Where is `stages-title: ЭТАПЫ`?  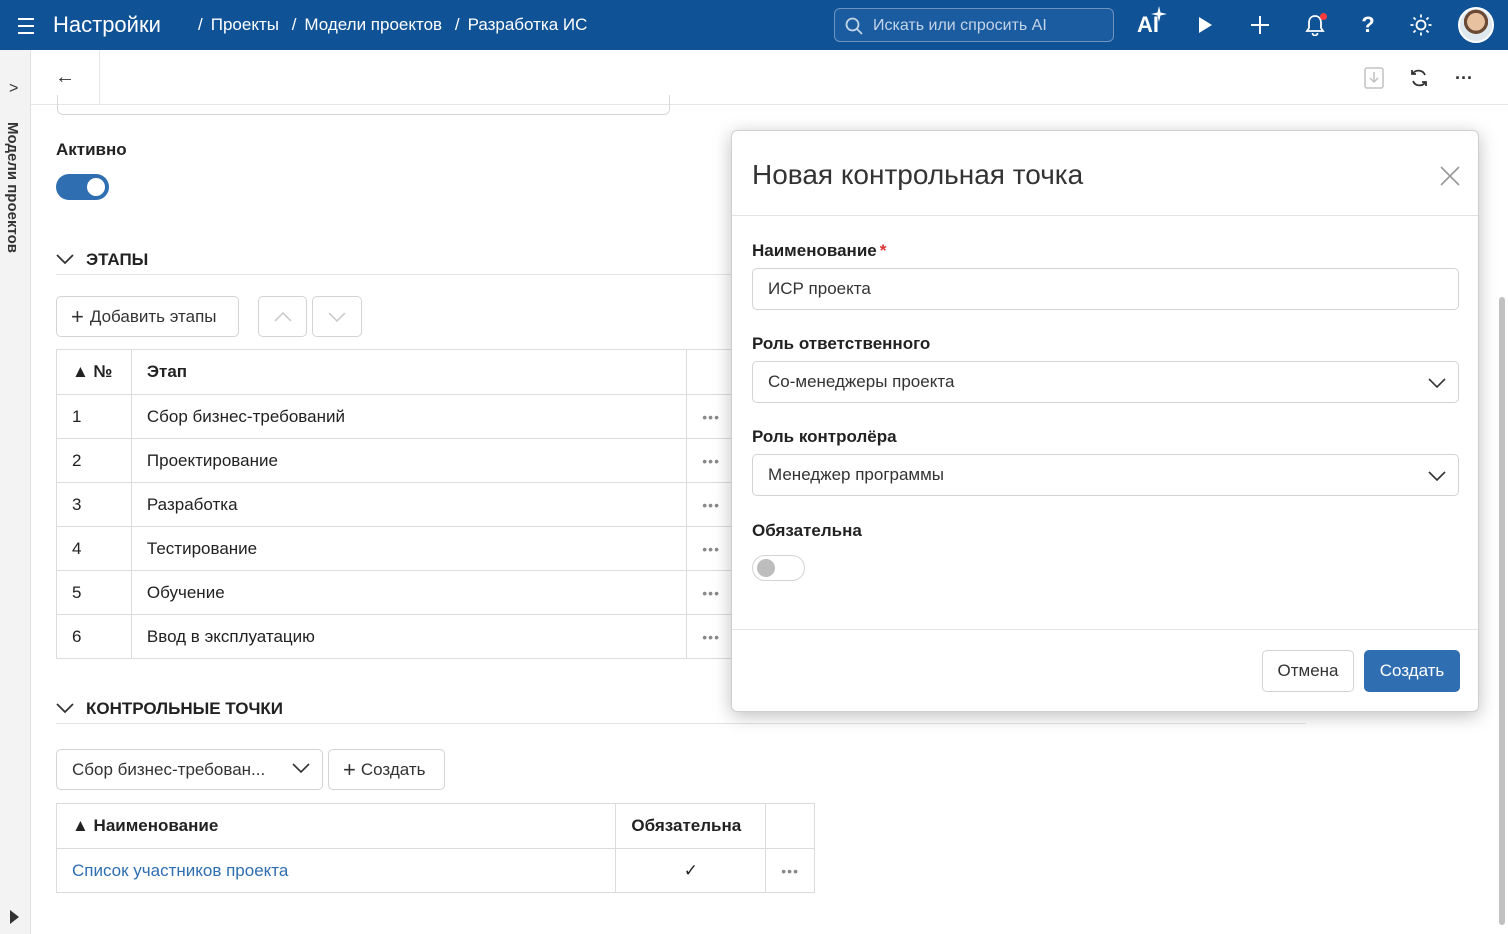
stages-title: ЭТАПЫ is located at coordinates (117, 259).